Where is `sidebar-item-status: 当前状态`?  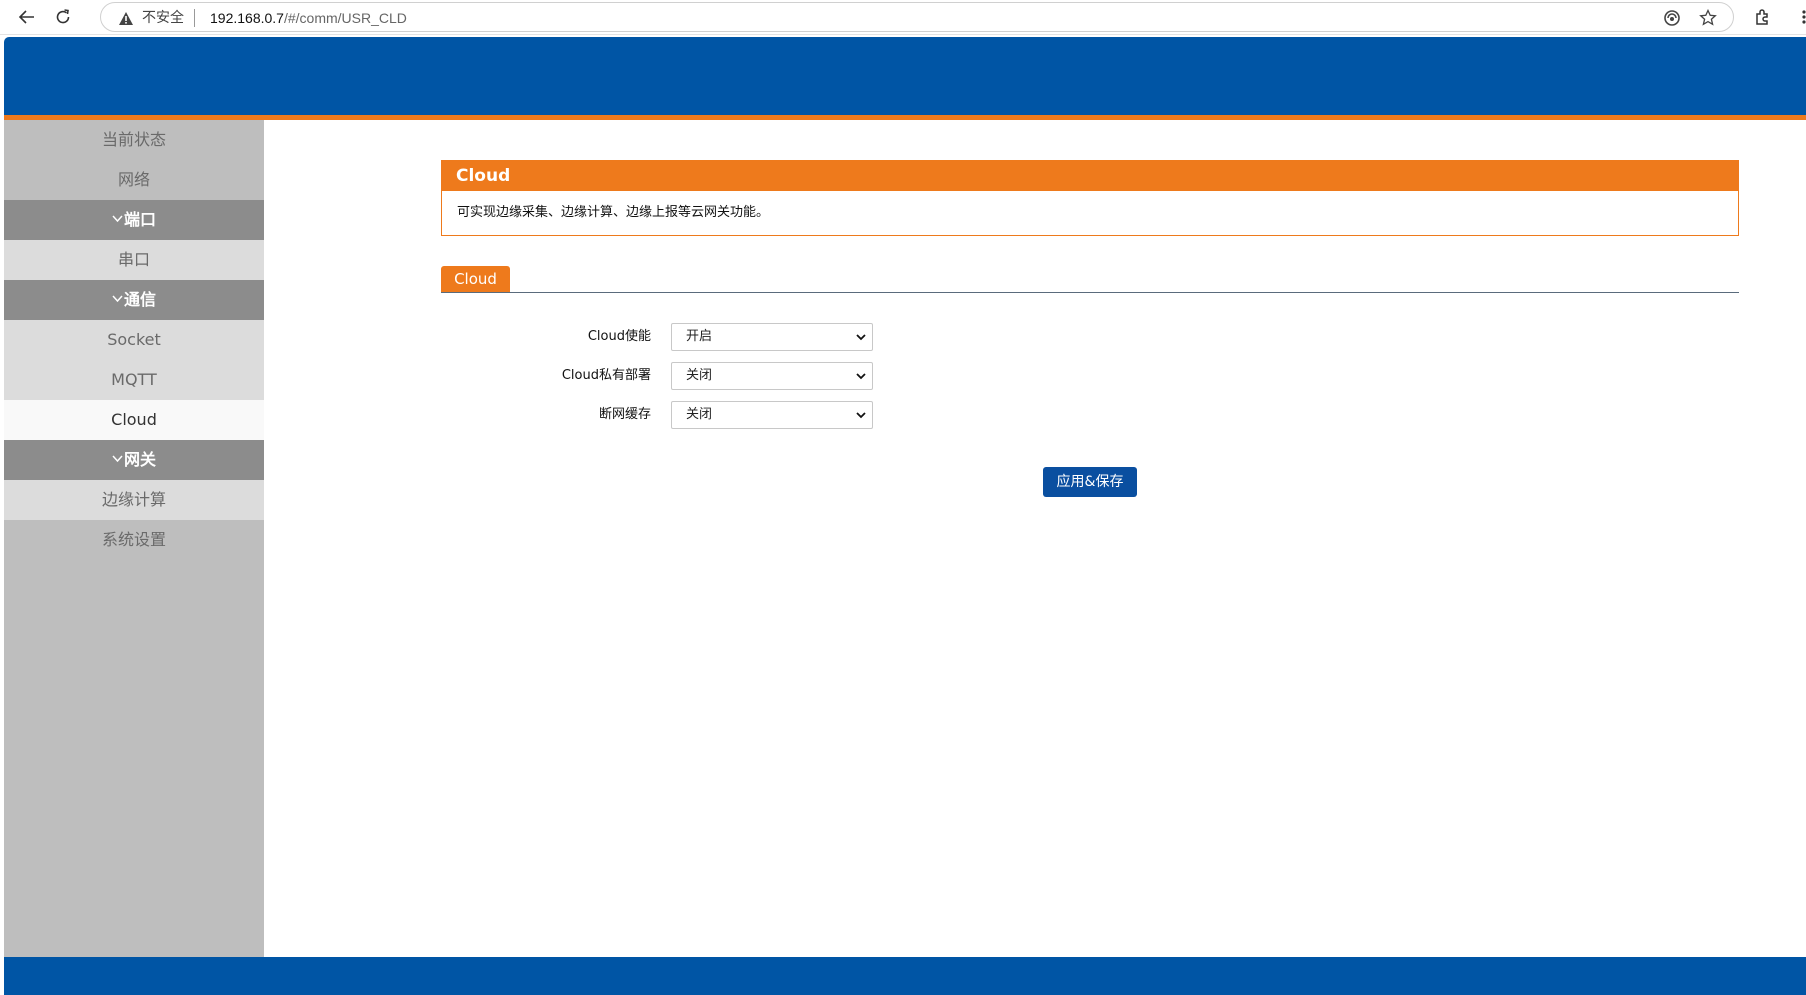
sidebar-item-status: 当前状态 is located at coordinates (134, 140).